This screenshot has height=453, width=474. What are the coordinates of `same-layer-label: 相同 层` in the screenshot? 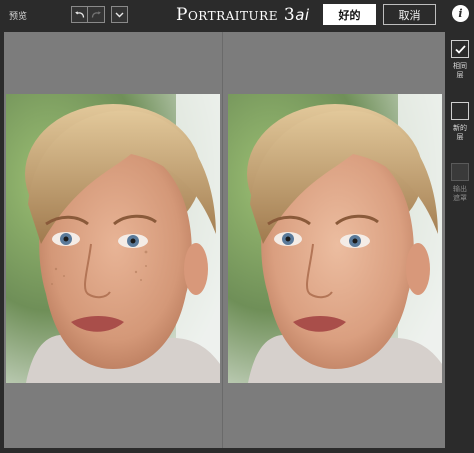 It's located at (460, 71).